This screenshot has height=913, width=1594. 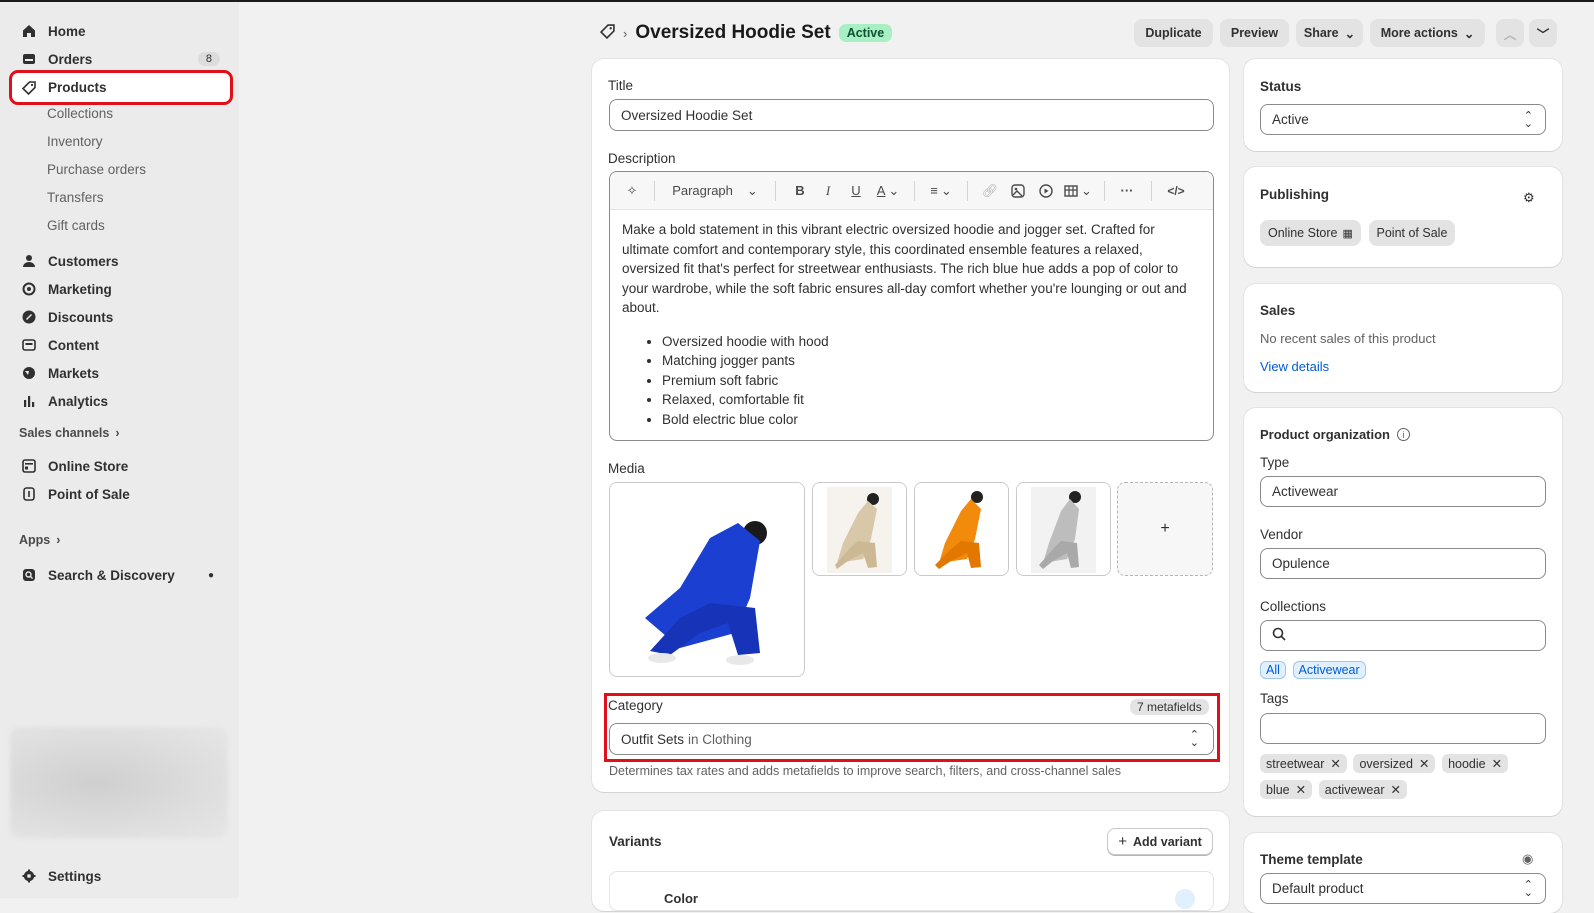 I want to click on more-actions-label: More actions, so click(x=1419, y=33).